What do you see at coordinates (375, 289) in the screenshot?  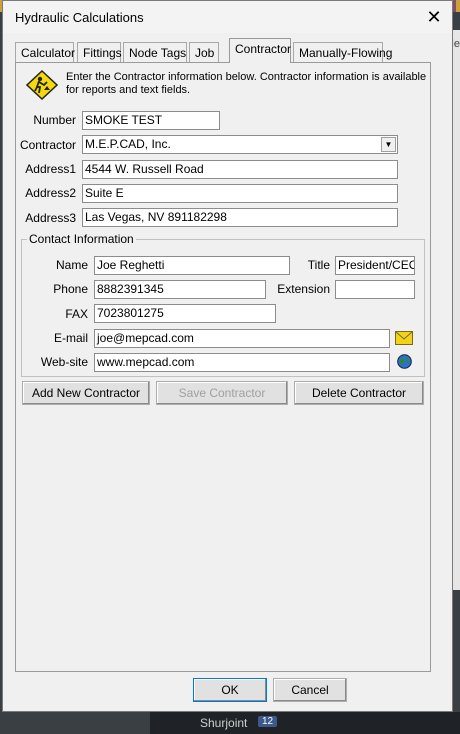 I see `extension-input` at bounding box center [375, 289].